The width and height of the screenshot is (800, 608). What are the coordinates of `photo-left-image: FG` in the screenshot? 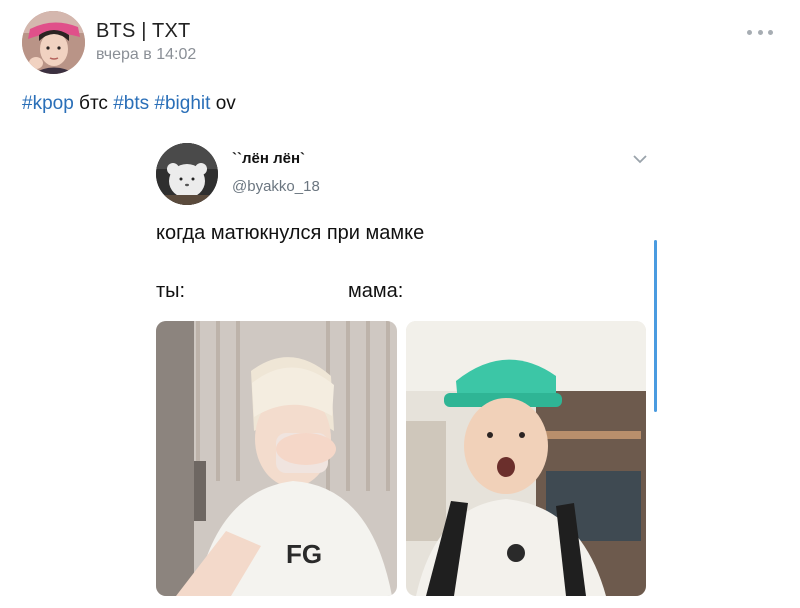 It's located at (276, 458).